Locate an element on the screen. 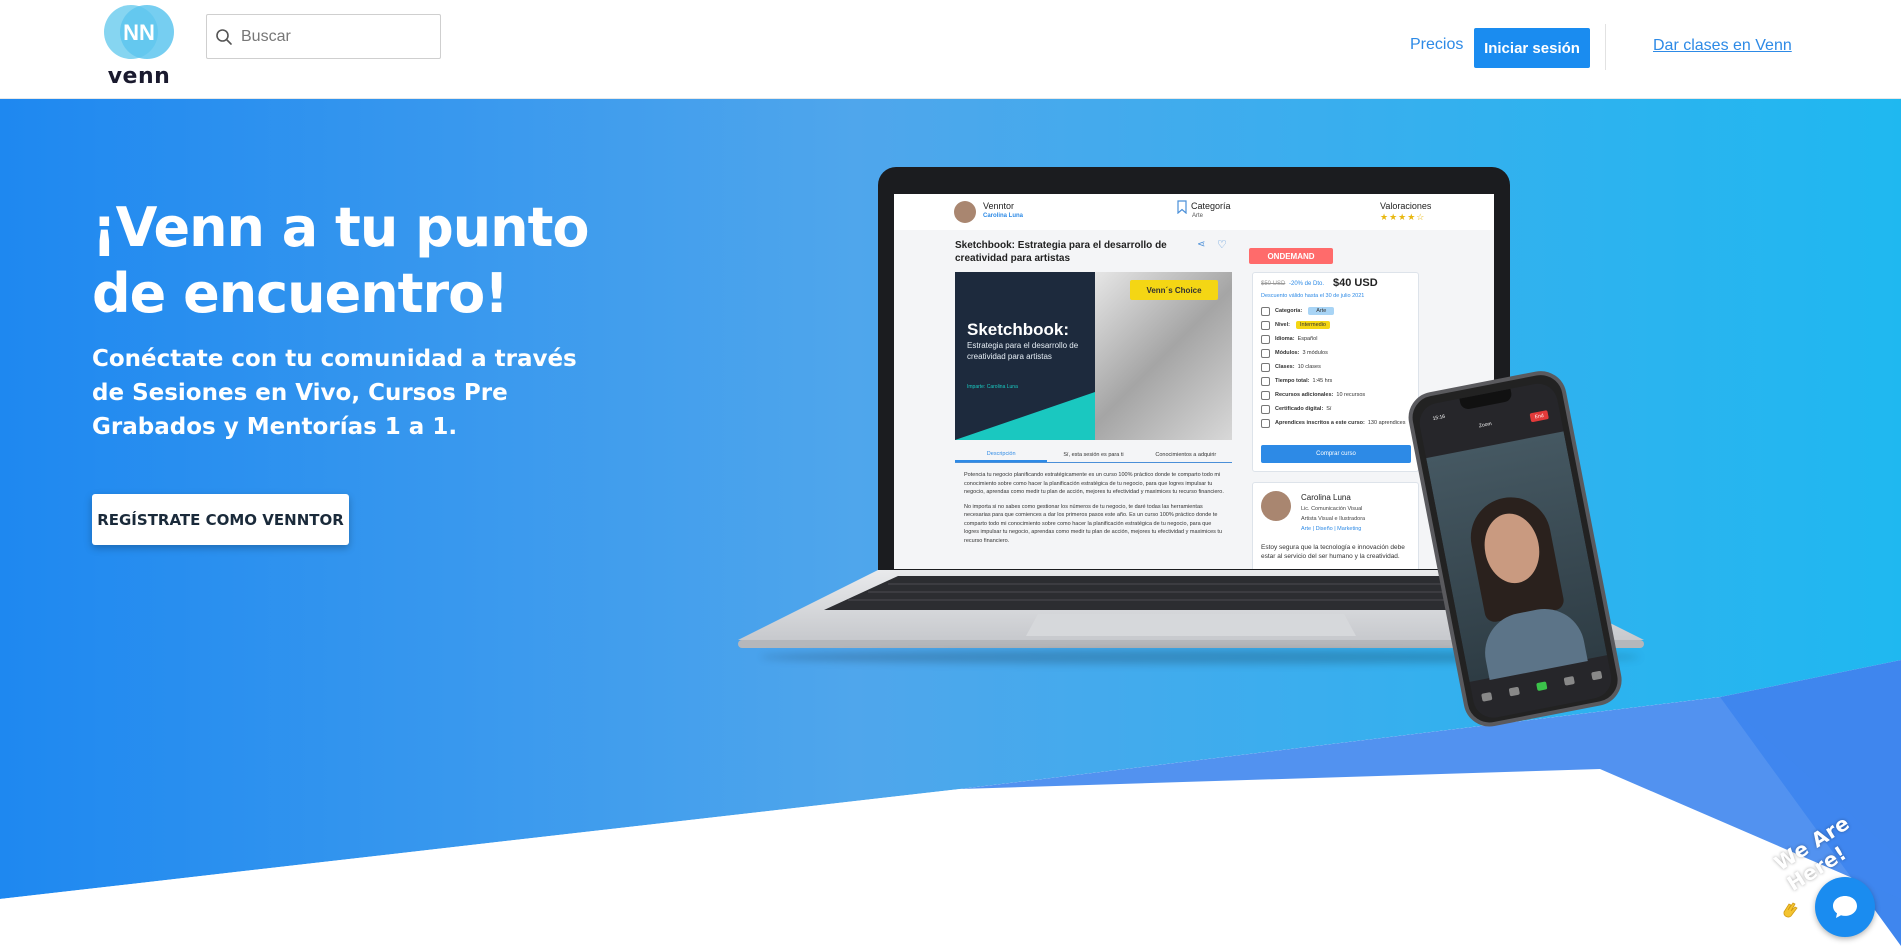 Image resolution: width=1901 pixels, height=946 pixels. login-button: Iniciar sesión is located at coordinates (1532, 48).